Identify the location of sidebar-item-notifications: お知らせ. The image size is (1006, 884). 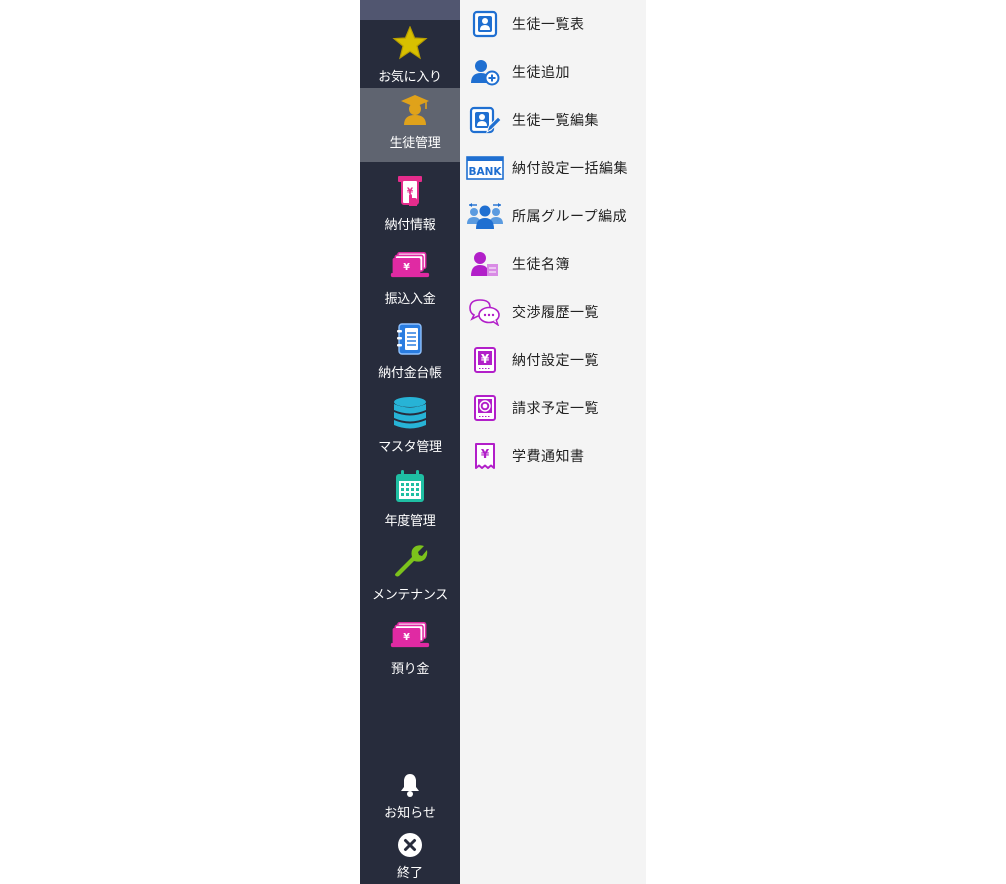
(410, 798).